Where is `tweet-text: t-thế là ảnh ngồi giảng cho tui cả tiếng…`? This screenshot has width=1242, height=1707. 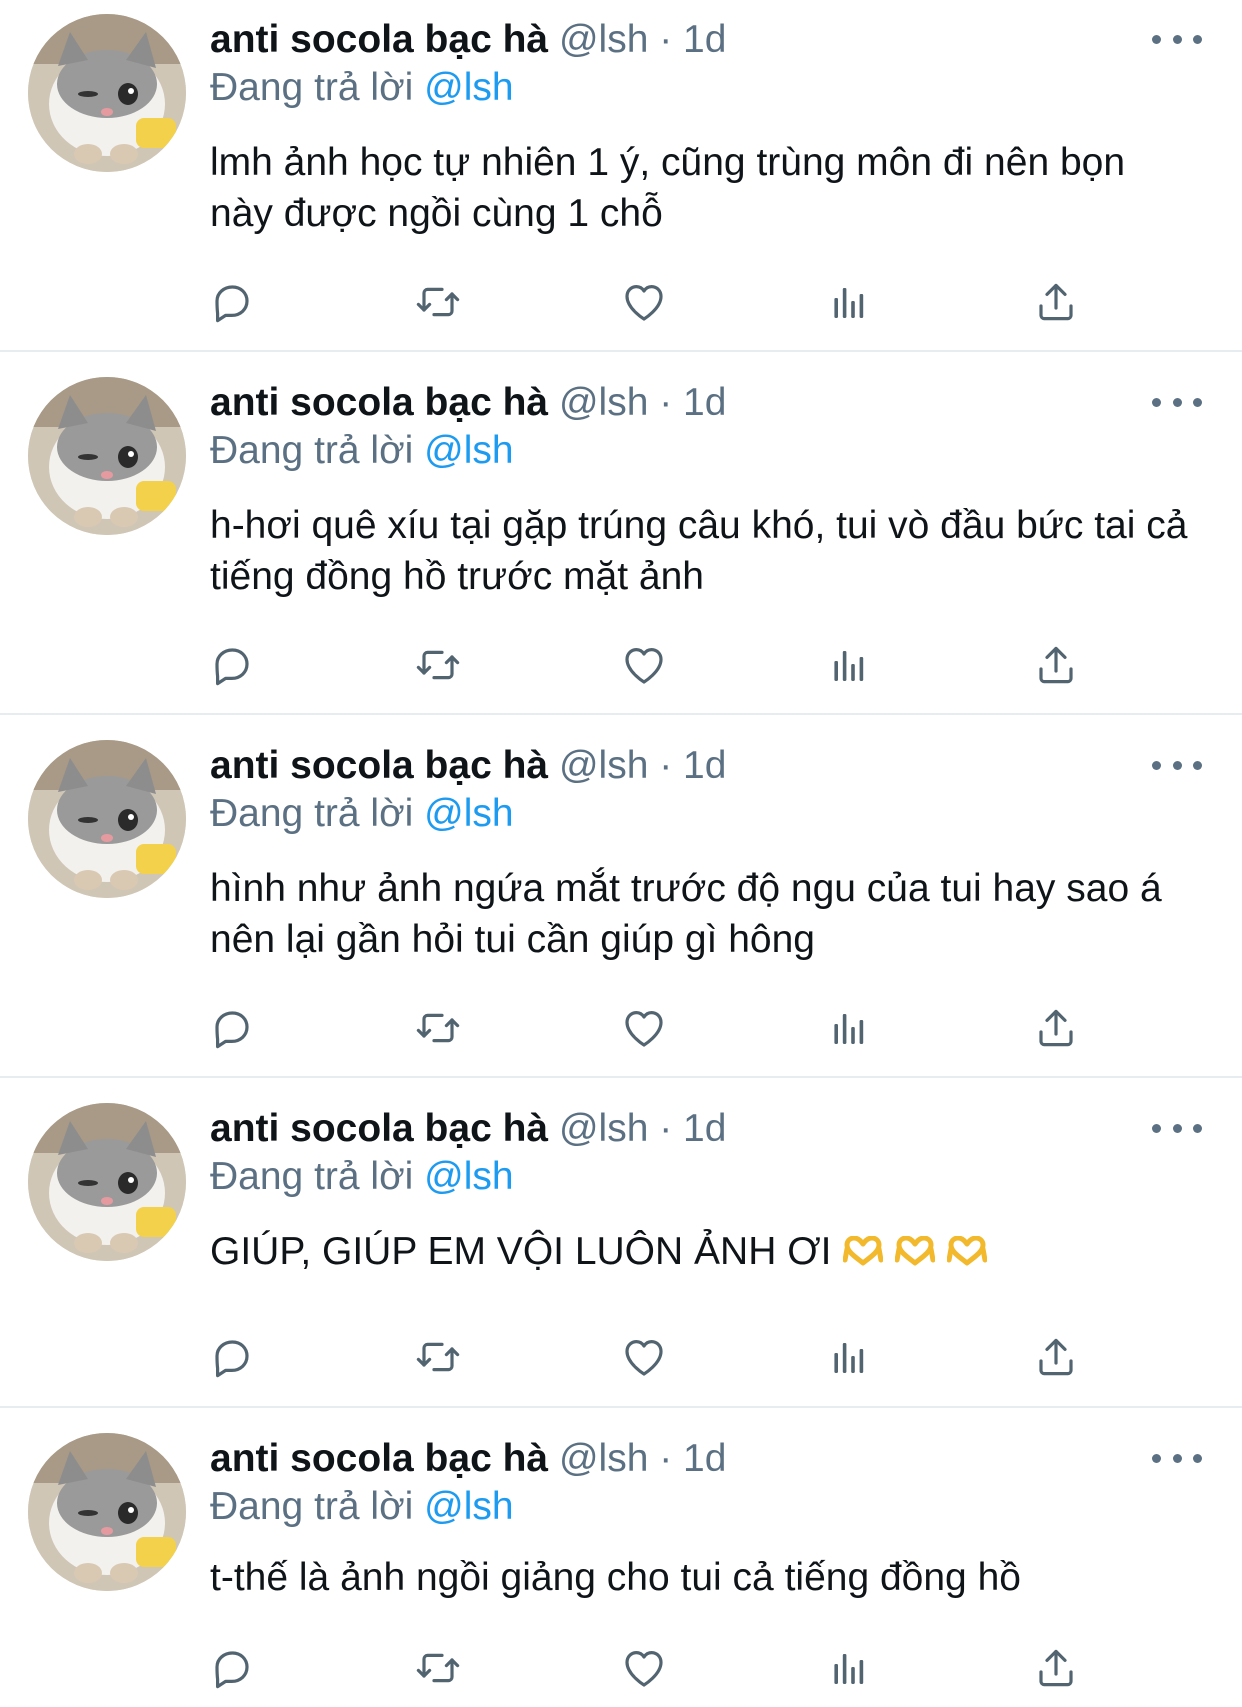
tweet-text: t-thế là ảnh ngồi giảng cho tui cả tiếng… is located at coordinates (615, 1577).